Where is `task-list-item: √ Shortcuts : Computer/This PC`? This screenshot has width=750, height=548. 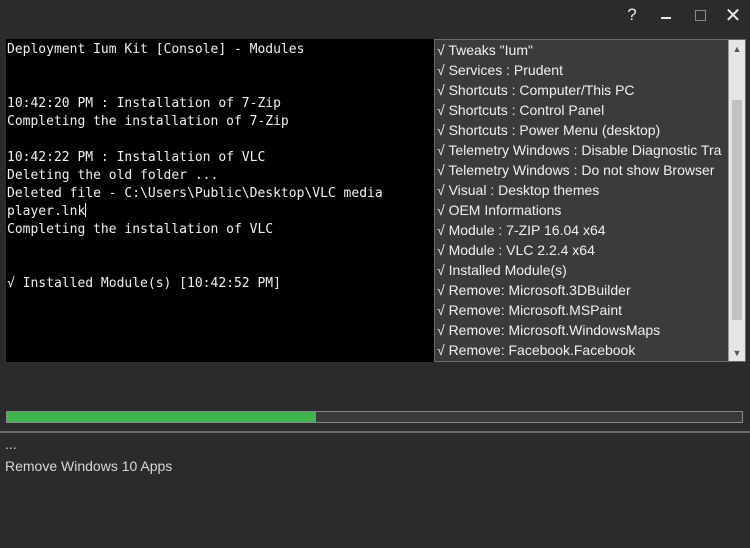
task-list-item: √ Shortcuts : Computer/This PC is located at coordinates (536, 90).